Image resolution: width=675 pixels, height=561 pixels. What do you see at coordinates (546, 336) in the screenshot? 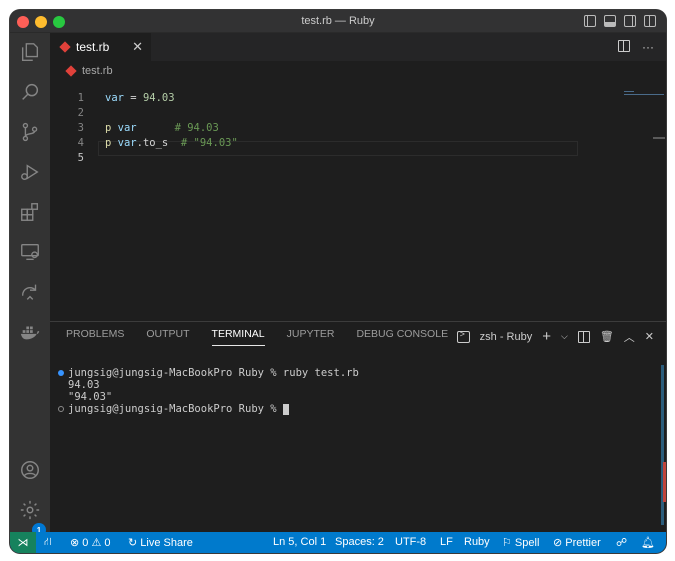
I see `new-terminal-icon: +` at bounding box center [546, 336].